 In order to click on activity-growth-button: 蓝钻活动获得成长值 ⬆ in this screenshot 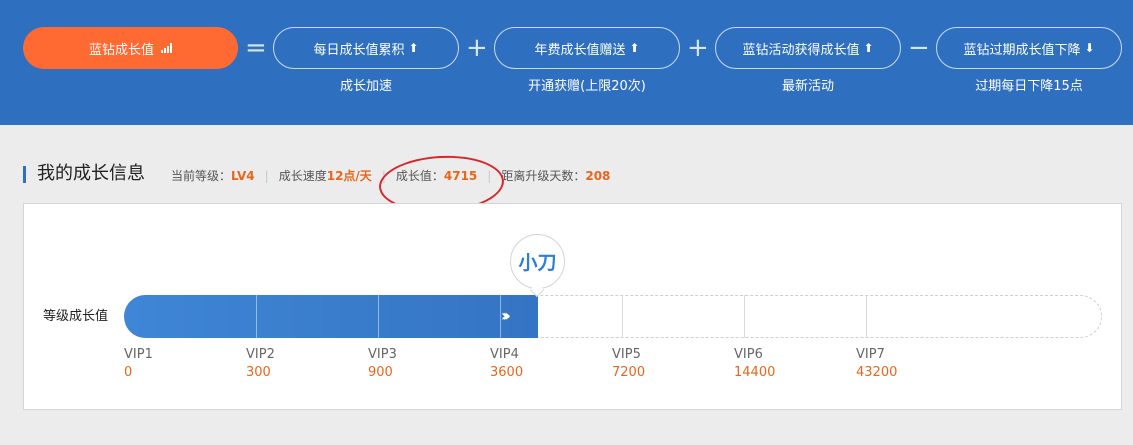, I will do `click(808, 48)`.